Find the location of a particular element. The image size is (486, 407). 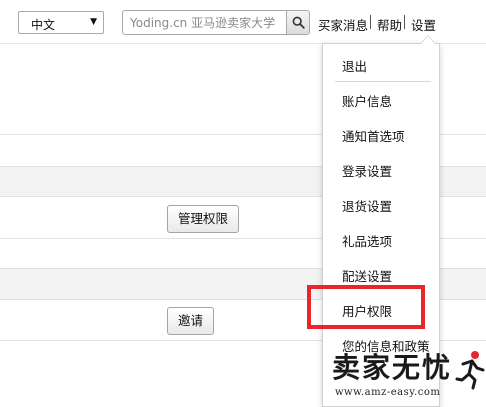

nav-help: 帮助 is located at coordinates (389, 24).